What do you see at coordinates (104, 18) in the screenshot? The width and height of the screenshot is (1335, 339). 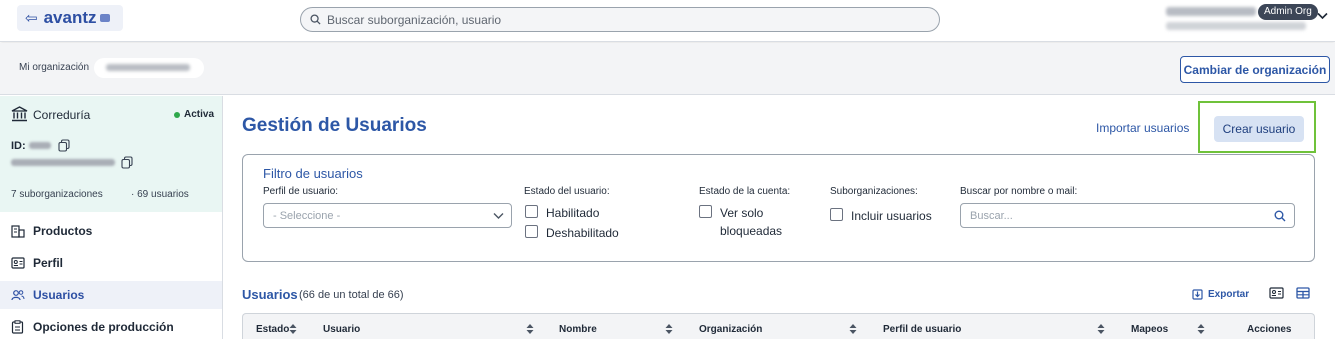 I see `logo-mark-icon` at bounding box center [104, 18].